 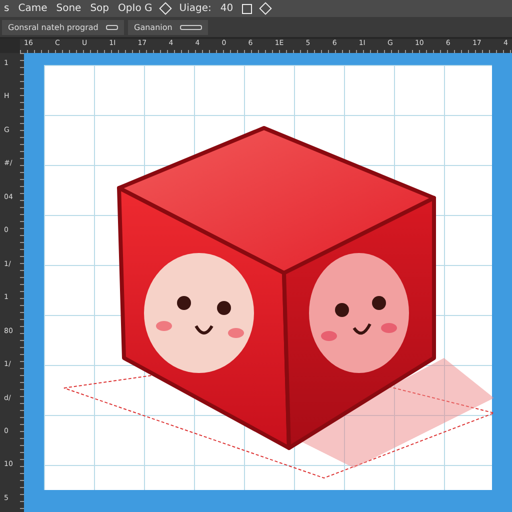 I want to click on menu-item: Sone, so click(x=69, y=8).